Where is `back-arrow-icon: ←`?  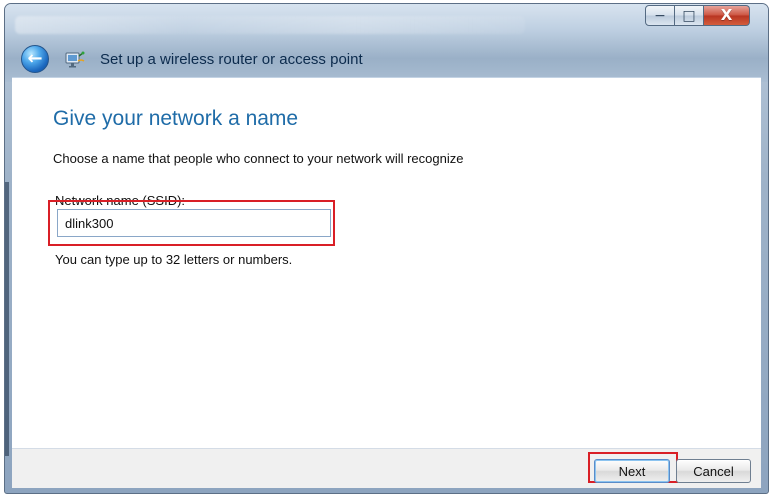 back-arrow-icon: ← is located at coordinates (35, 58).